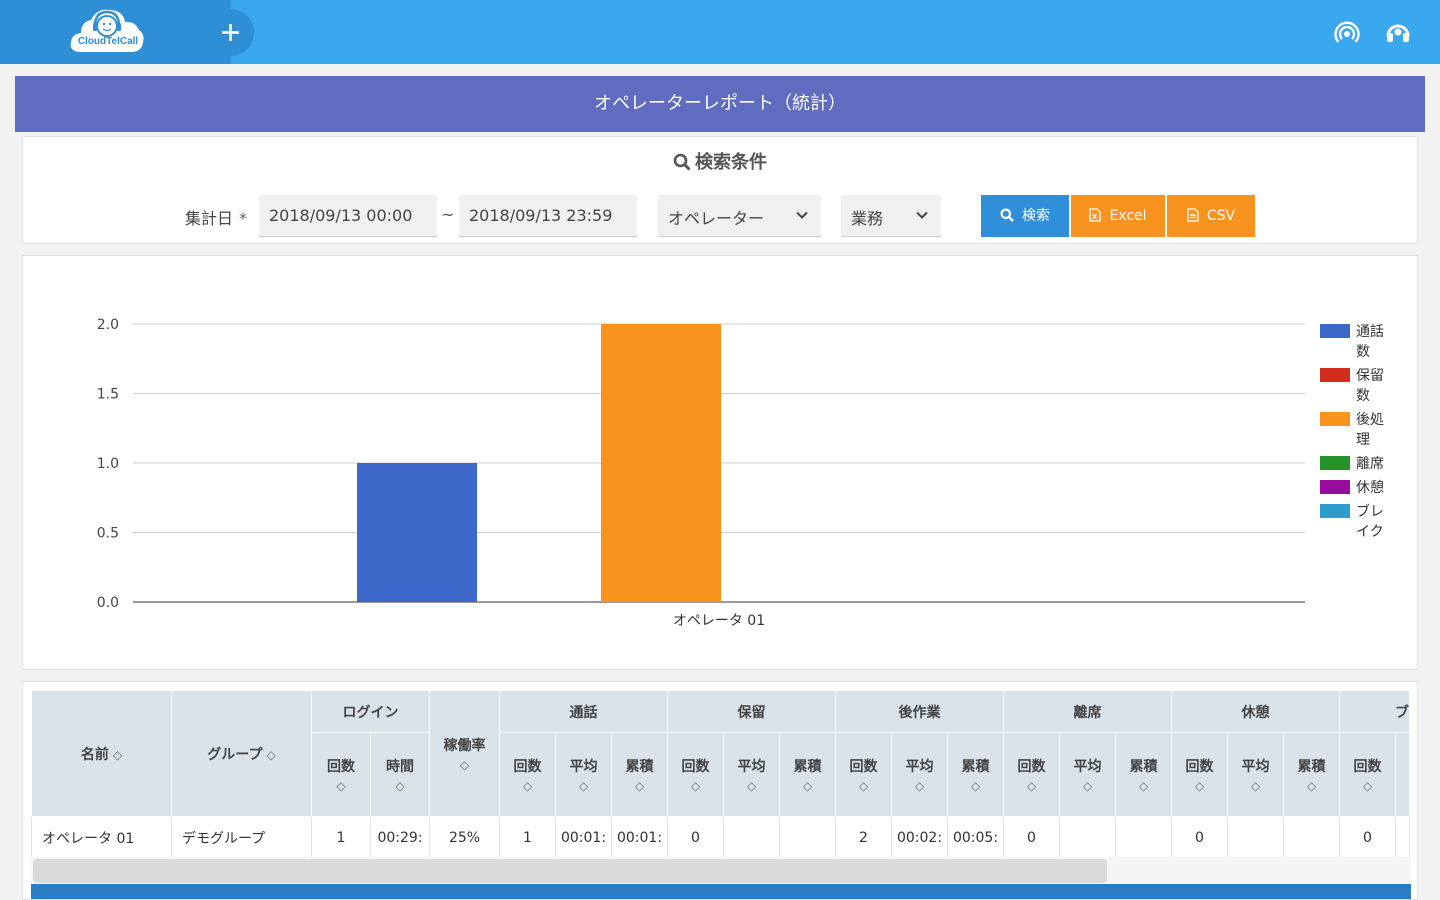 Image resolution: width=1440 pixels, height=900 pixels. I want to click on add-button, so click(230, 32).